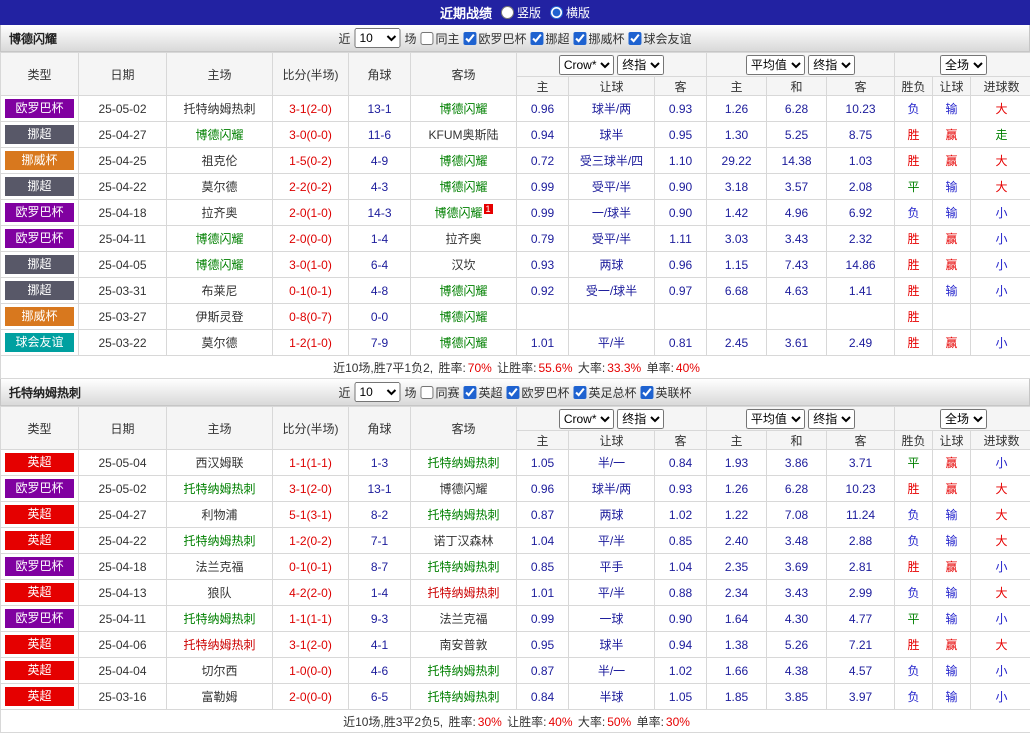 This screenshot has height=737, width=1030. What do you see at coordinates (310, 186) in the screenshot?
I see `match-score: 2-2(0-2)` at bounding box center [310, 186].